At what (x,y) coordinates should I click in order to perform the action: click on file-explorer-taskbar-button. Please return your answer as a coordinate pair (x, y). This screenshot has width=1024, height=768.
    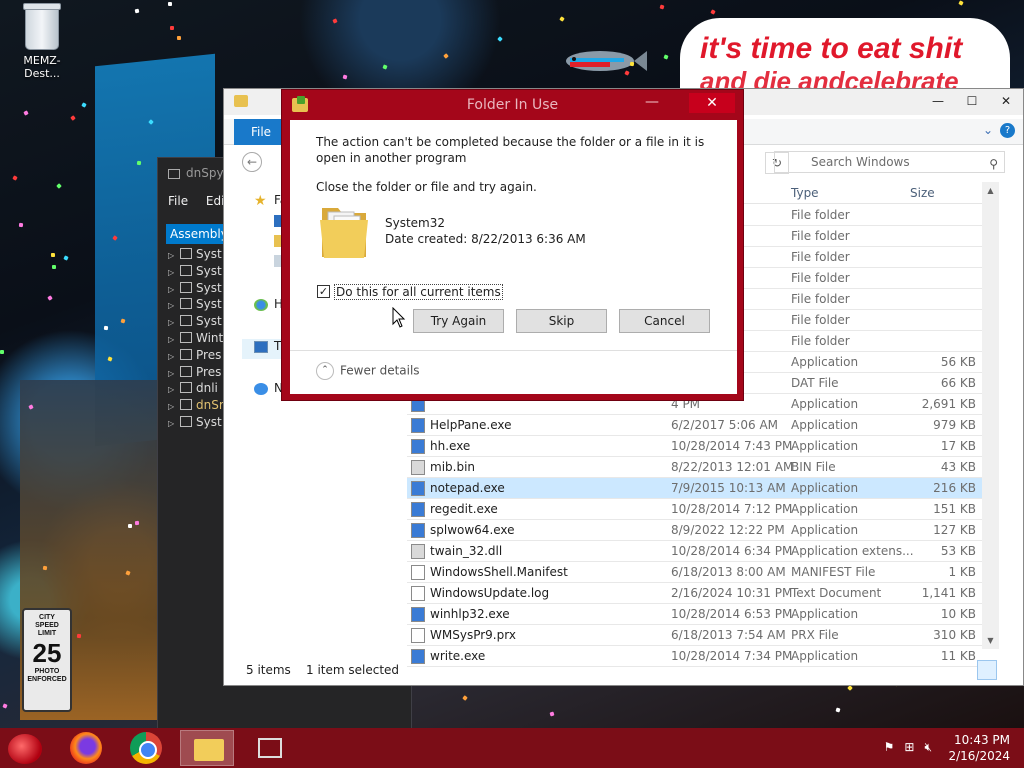
    Looking at the image, I should click on (207, 748).